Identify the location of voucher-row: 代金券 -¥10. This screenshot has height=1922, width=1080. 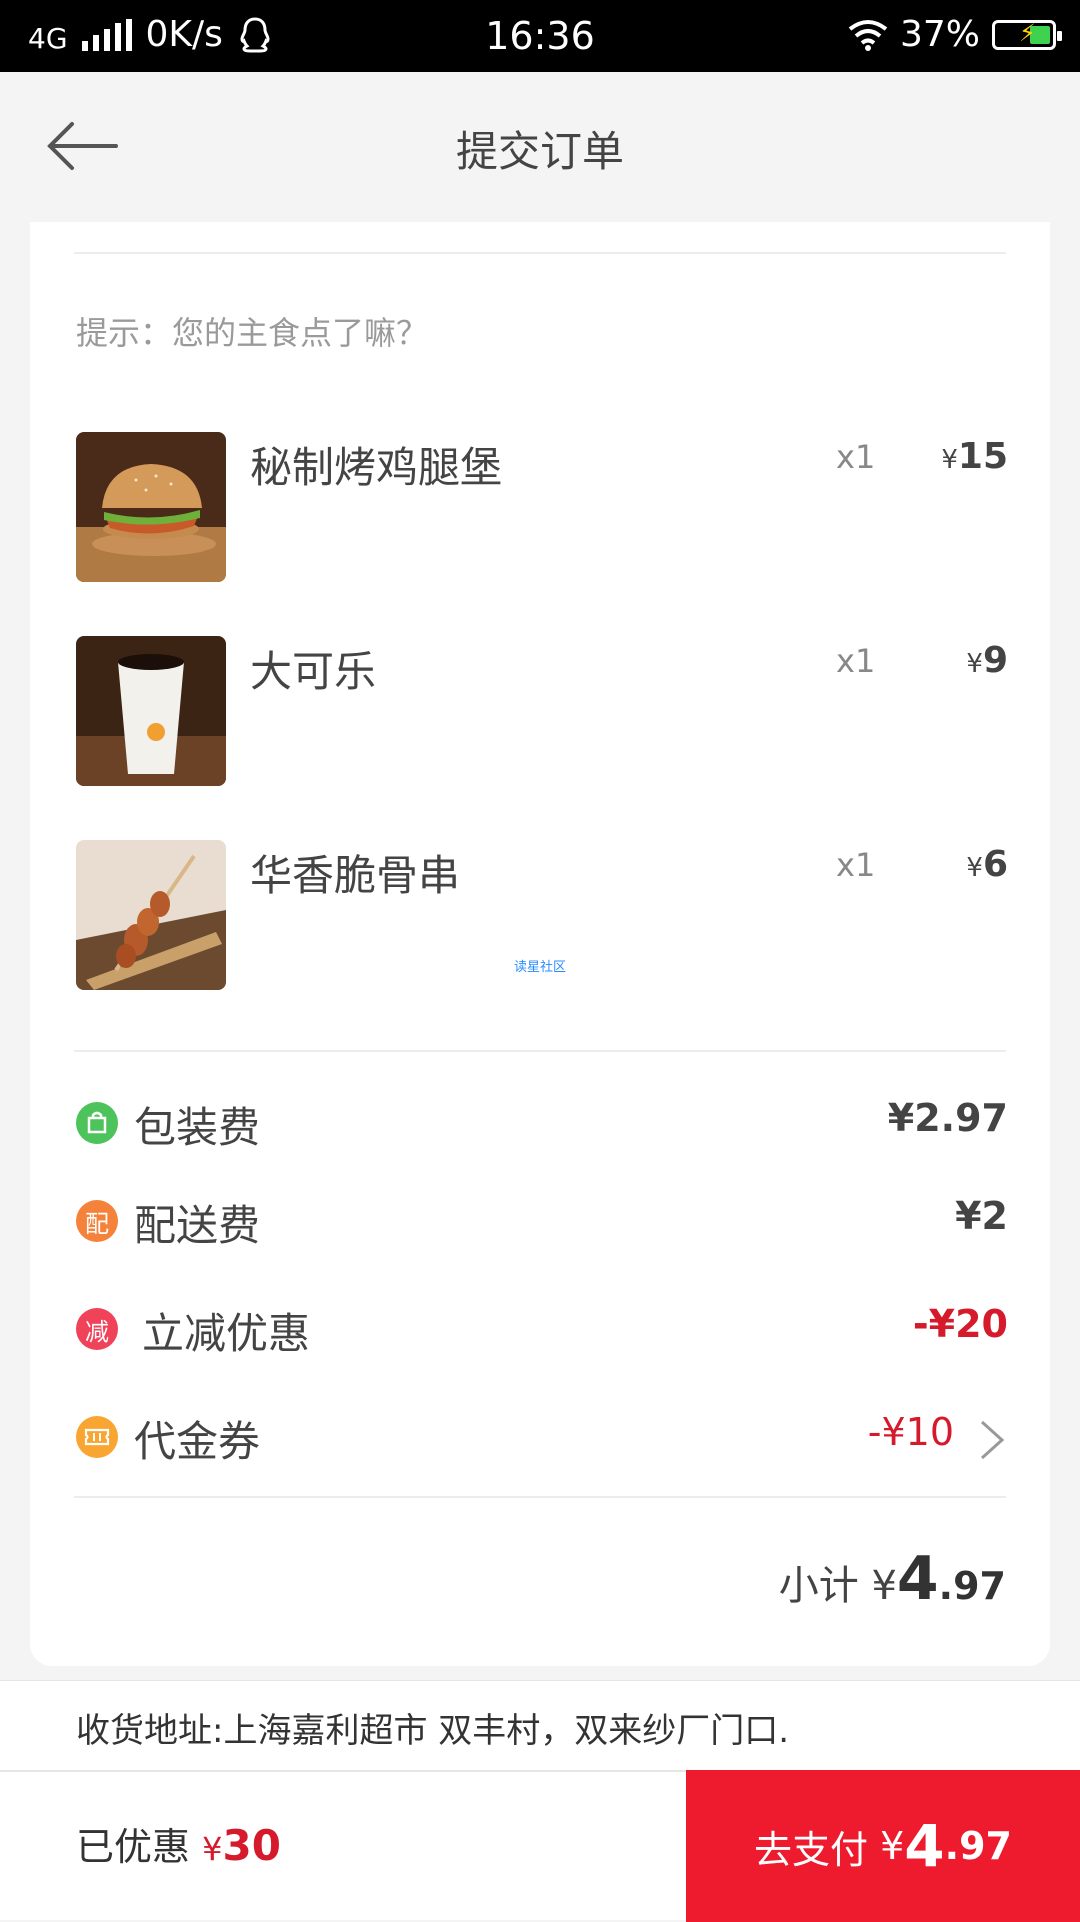
(542, 1441).